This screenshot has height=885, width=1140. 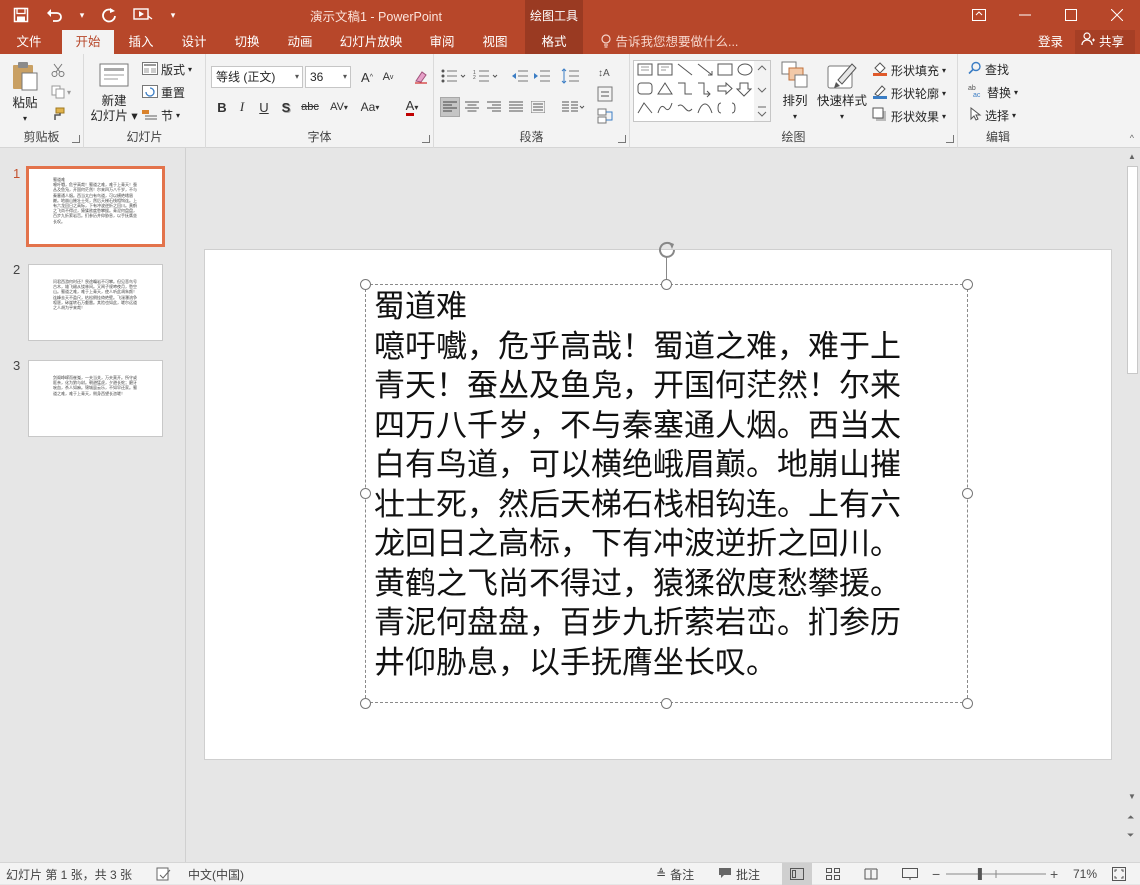 I want to click on undo-icon, so click(x=55, y=15).